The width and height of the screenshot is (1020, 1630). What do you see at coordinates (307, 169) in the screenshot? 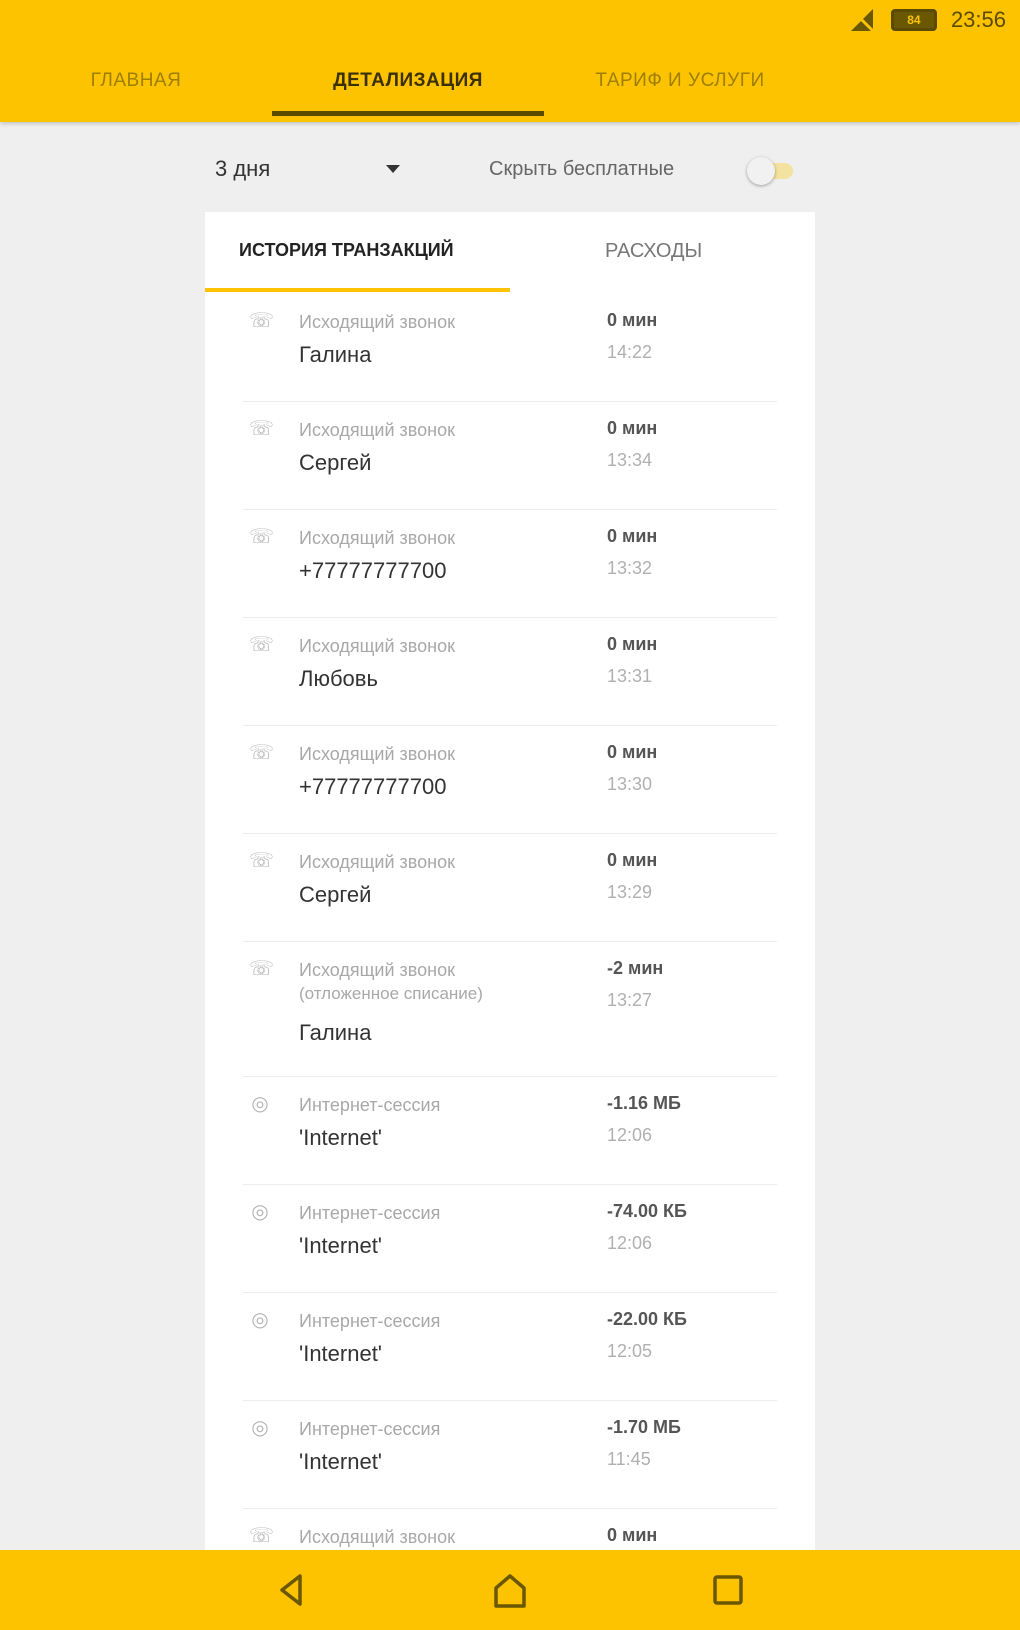
I see `period-dropdown: 3 дня` at bounding box center [307, 169].